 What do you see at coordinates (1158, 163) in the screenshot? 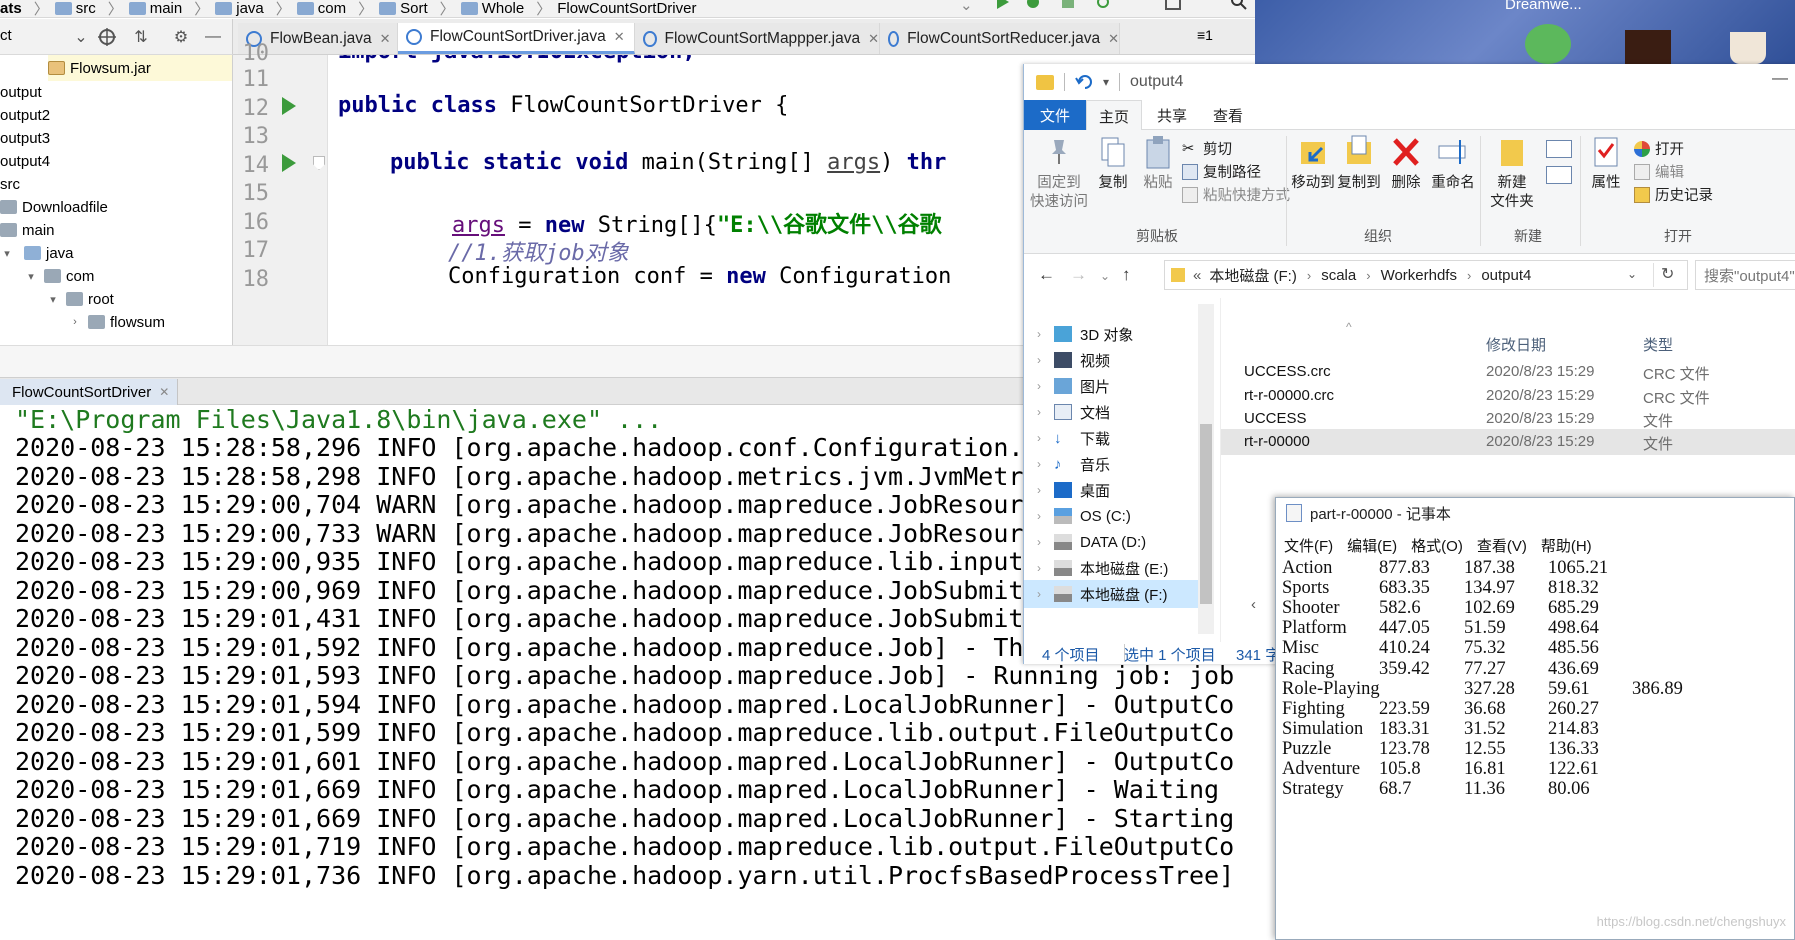
I see `paste-button: 粘贴` at bounding box center [1158, 163].